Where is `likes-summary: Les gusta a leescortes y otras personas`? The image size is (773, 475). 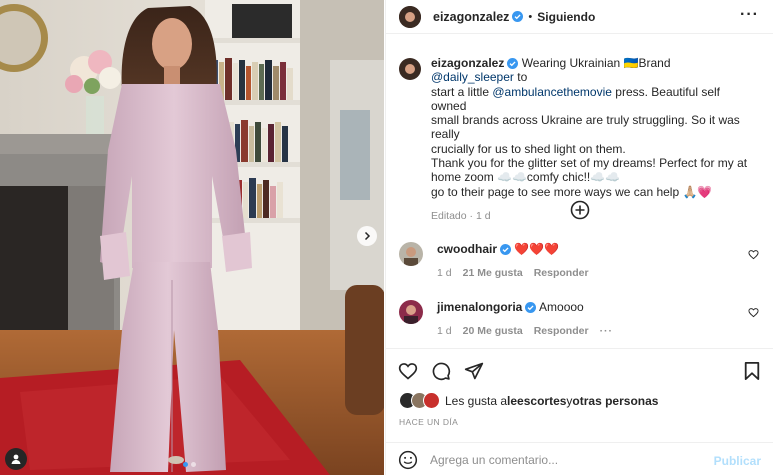 likes-summary: Les gusta a leescortes y otras personas is located at coordinates (528, 401).